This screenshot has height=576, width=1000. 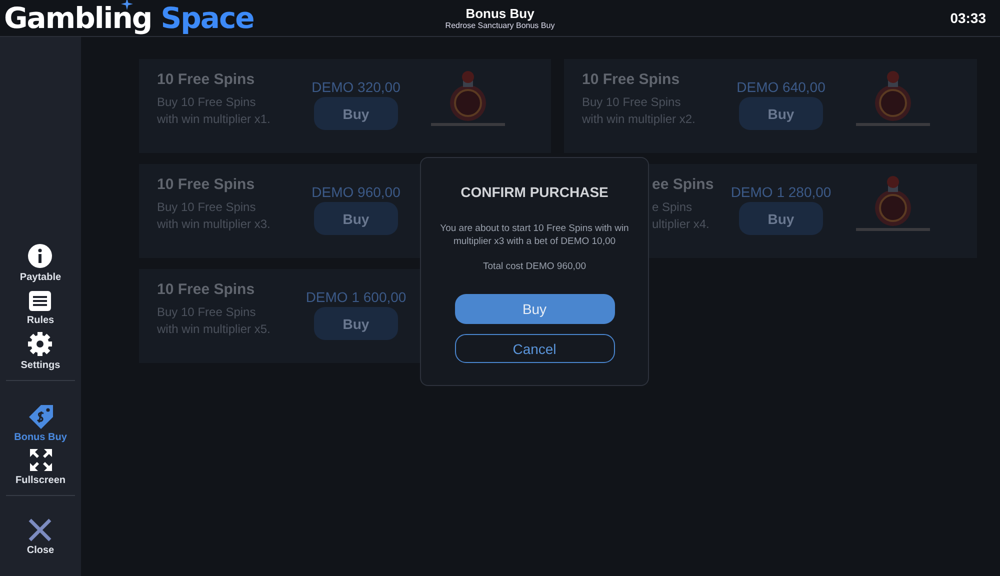 What do you see at coordinates (128, 18) in the screenshot?
I see `logo: Gambling Space` at bounding box center [128, 18].